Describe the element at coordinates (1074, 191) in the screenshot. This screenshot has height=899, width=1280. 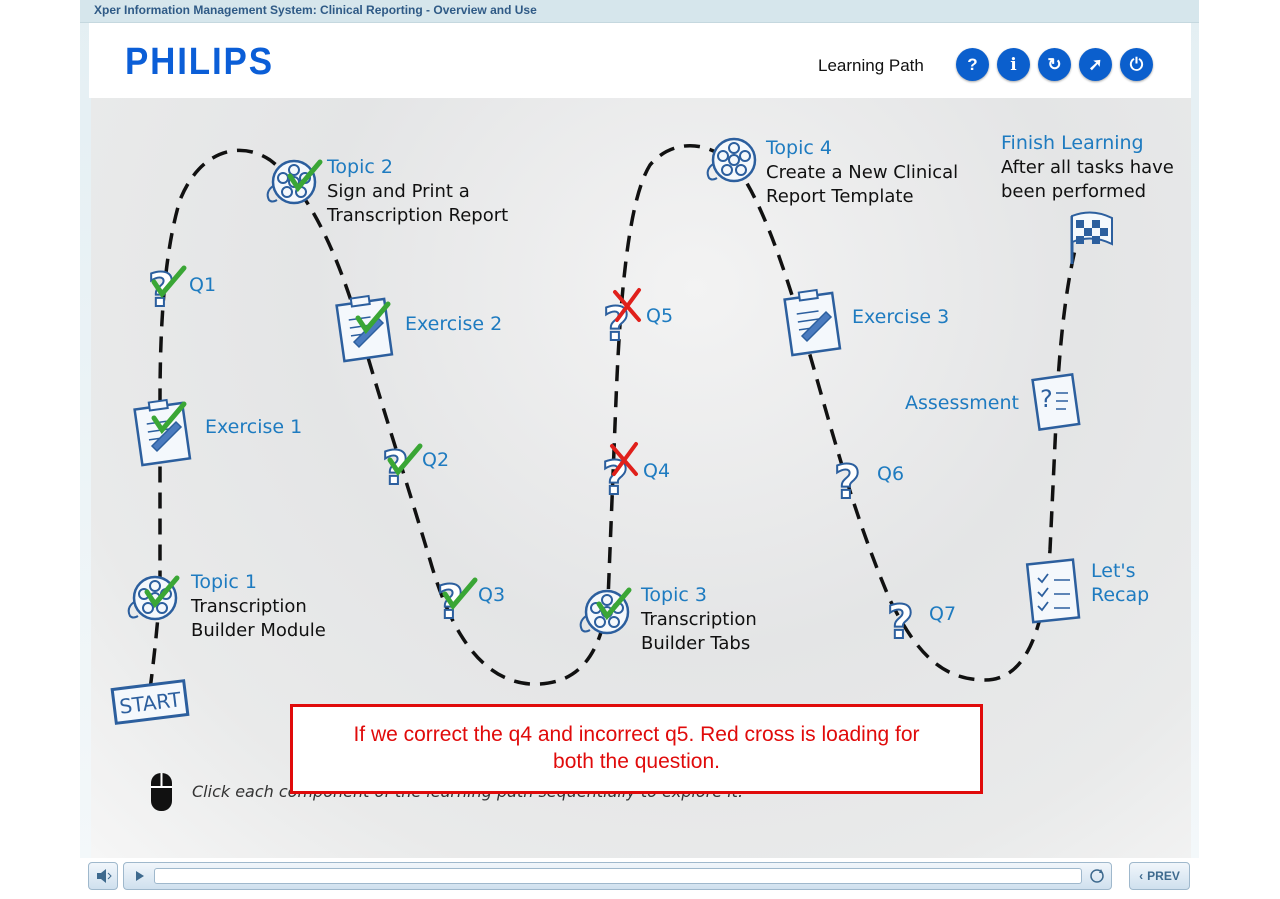
I see `finish-subtitle-2: been performed` at that location.